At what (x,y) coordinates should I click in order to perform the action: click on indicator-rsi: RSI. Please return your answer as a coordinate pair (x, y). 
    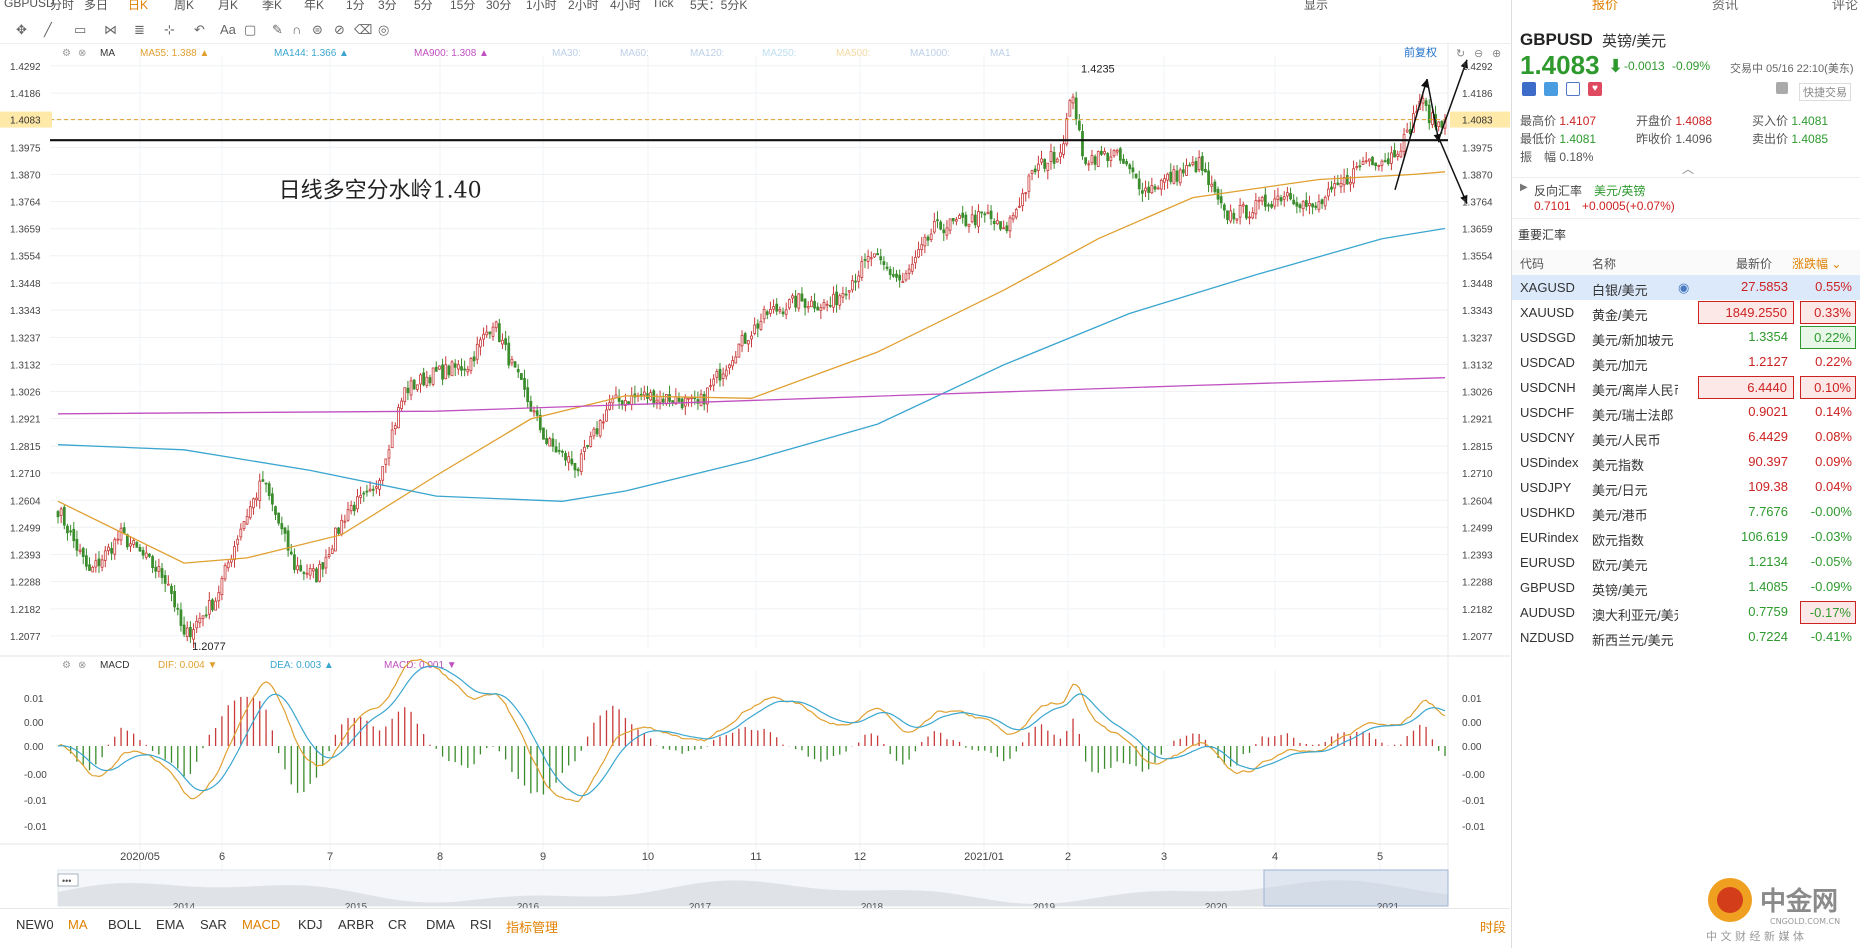
    Looking at the image, I should click on (481, 924).